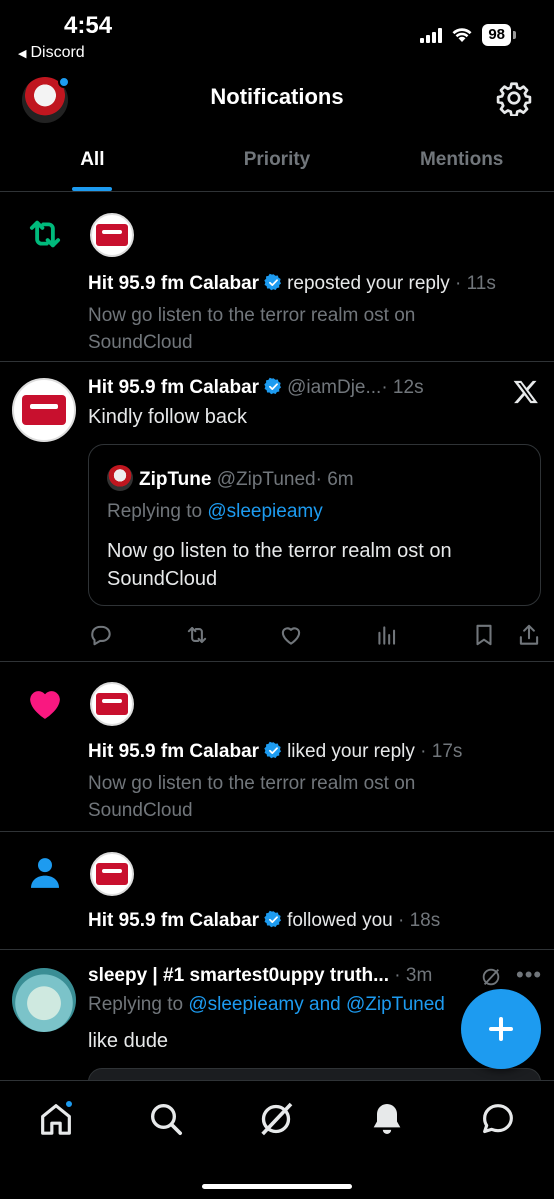 This screenshot has height=1199, width=554. I want to click on tweet-time: · 12s, so click(402, 387).